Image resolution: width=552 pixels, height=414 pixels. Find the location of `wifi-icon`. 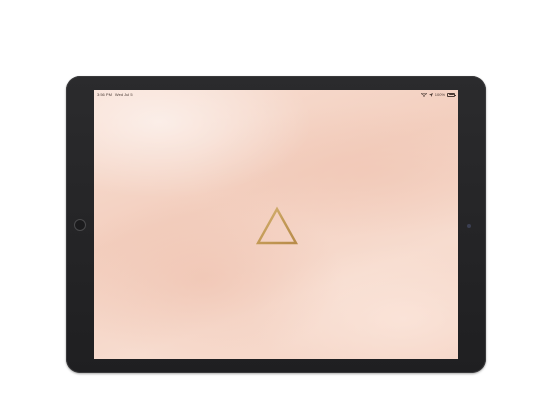

wifi-icon is located at coordinates (423, 94).